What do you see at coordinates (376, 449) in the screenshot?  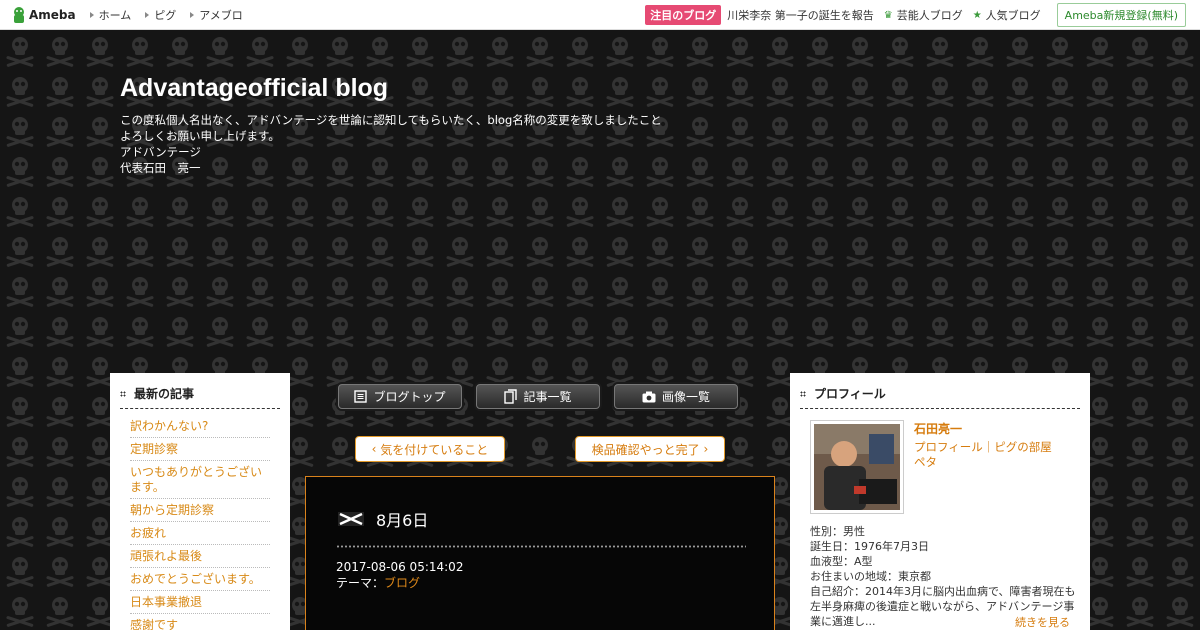 I see `chevron-left-icon: ‹` at bounding box center [376, 449].